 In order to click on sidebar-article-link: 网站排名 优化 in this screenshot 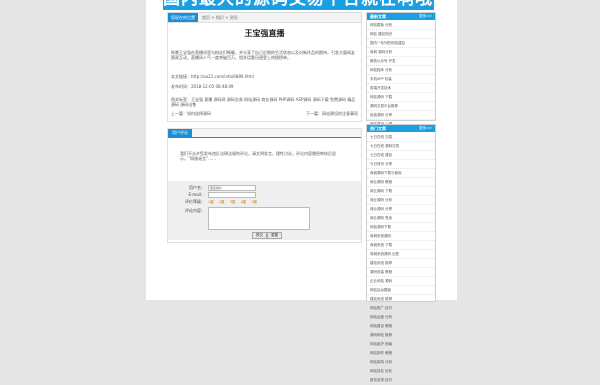, I will do `click(401, 371)`.